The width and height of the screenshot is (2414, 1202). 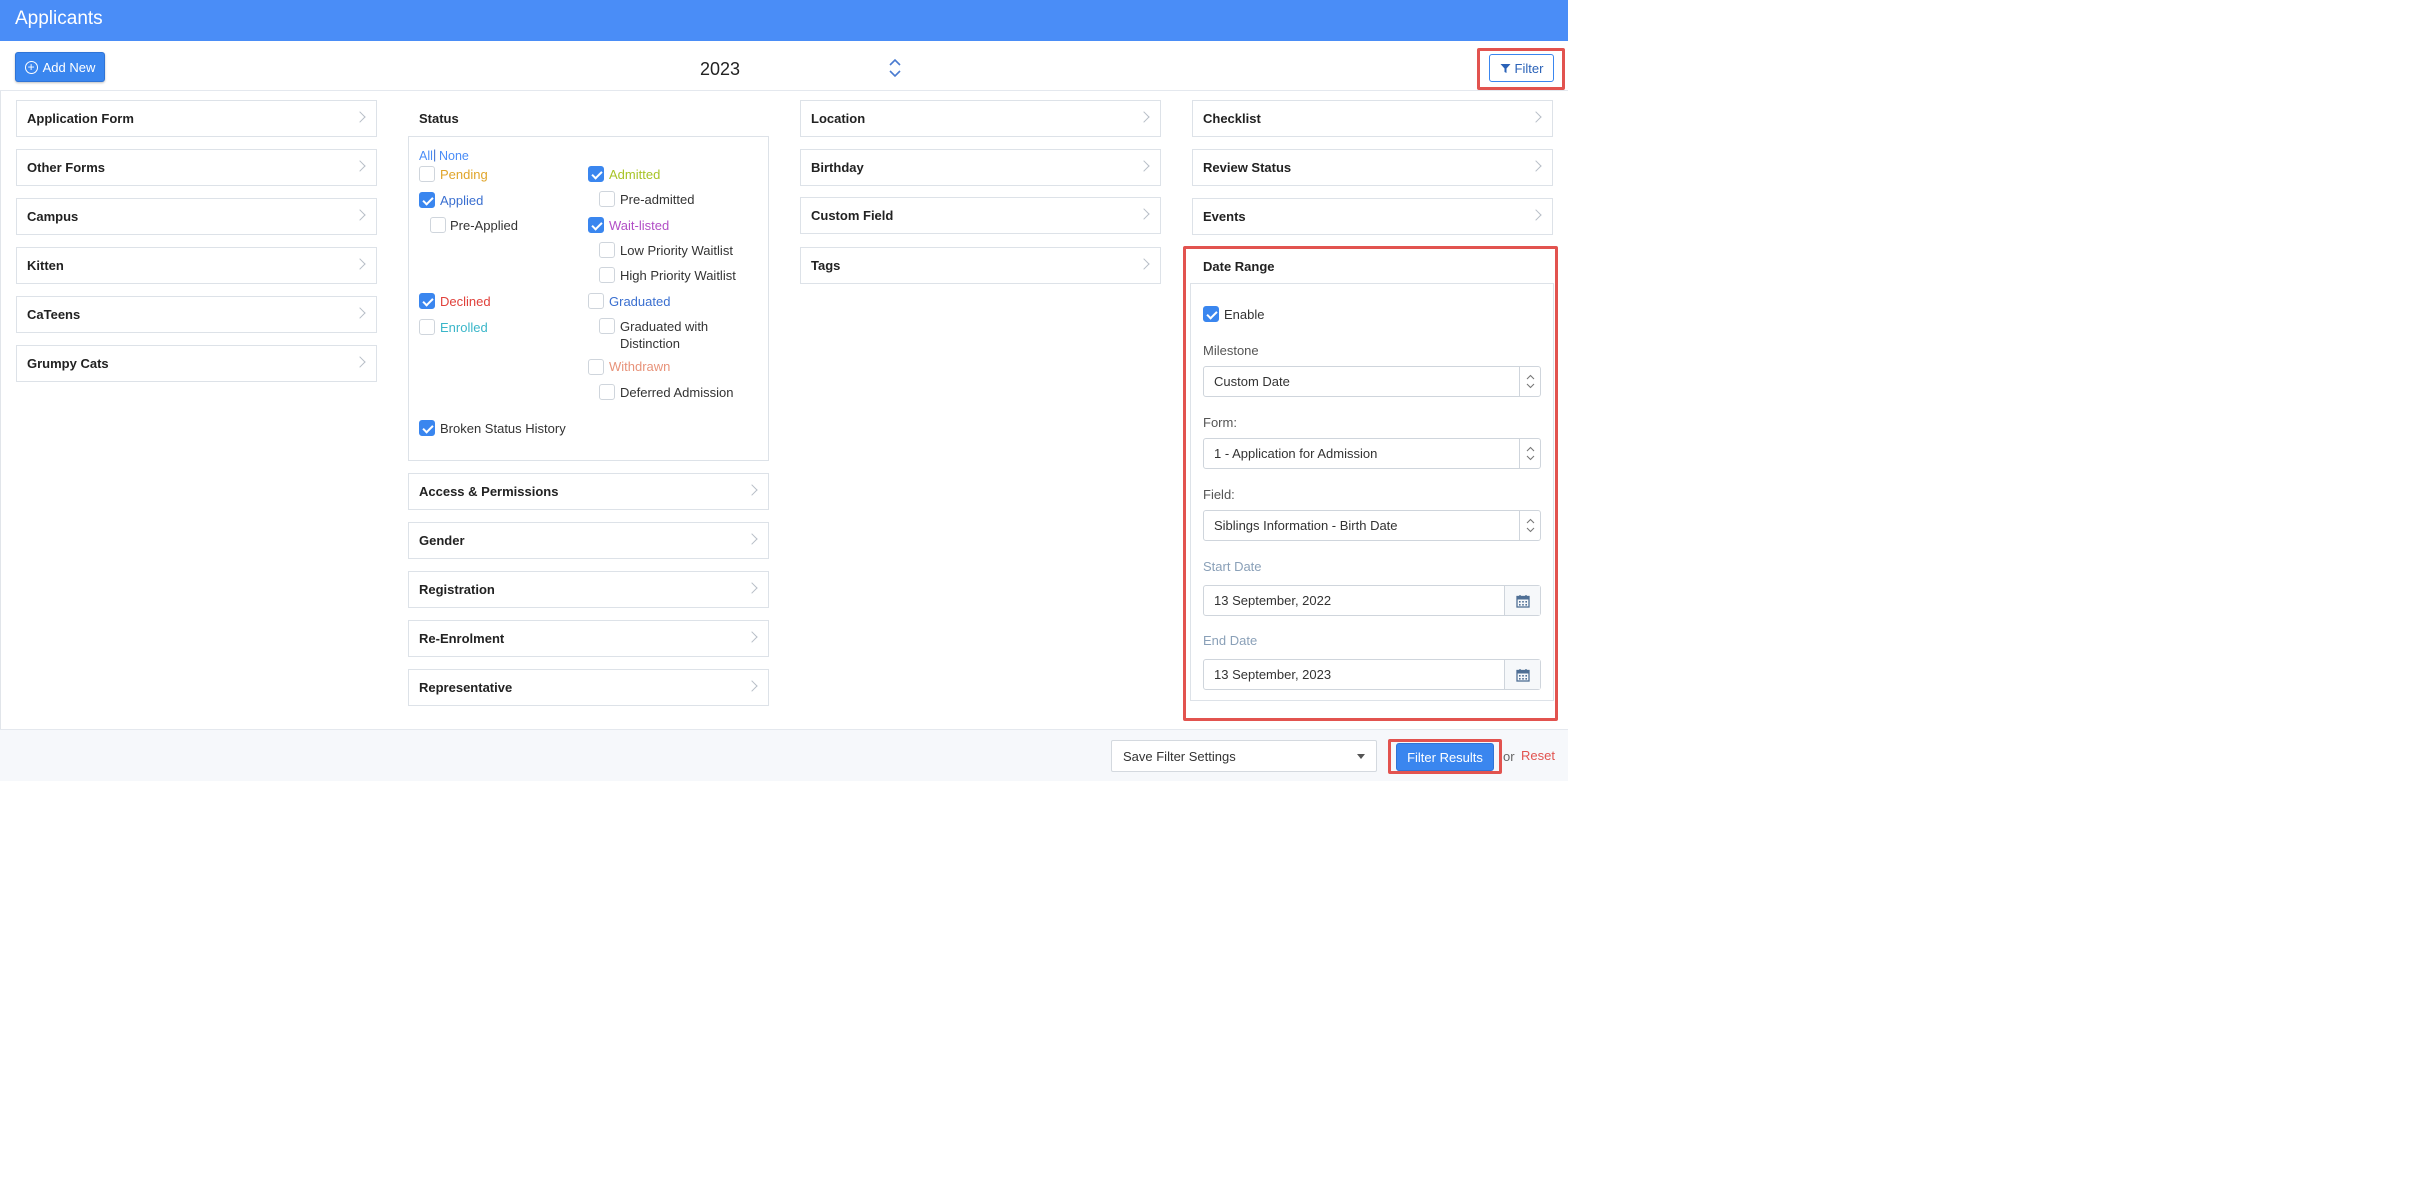 What do you see at coordinates (650, 343) in the screenshot?
I see `status-graduated-distinction-label-line2: Distinction` at bounding box center [650, 343].